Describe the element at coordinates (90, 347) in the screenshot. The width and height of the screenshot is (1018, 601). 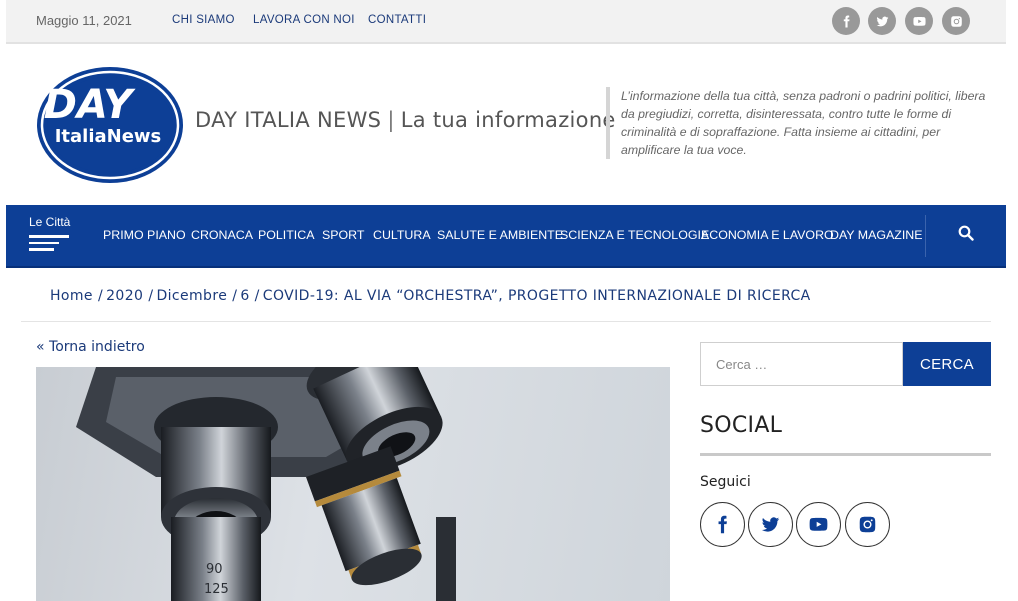
I see `back-link: « Torna indietro` at that location.